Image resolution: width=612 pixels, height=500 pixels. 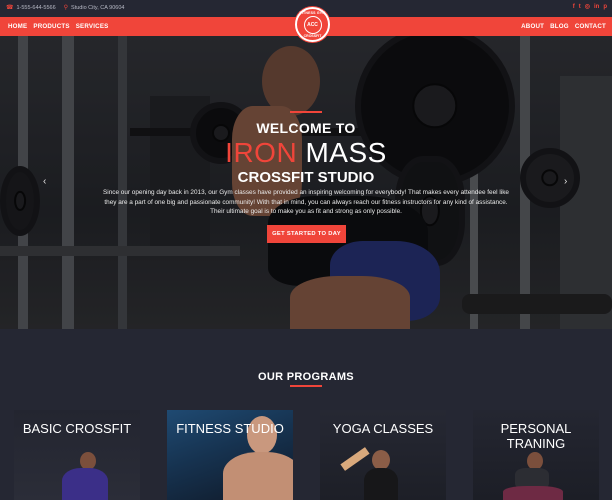 What do you see at coordinates (51, 26) in the screenshot?
I see `nav-products: PRODUCTS` at bounding box center [51, 26].